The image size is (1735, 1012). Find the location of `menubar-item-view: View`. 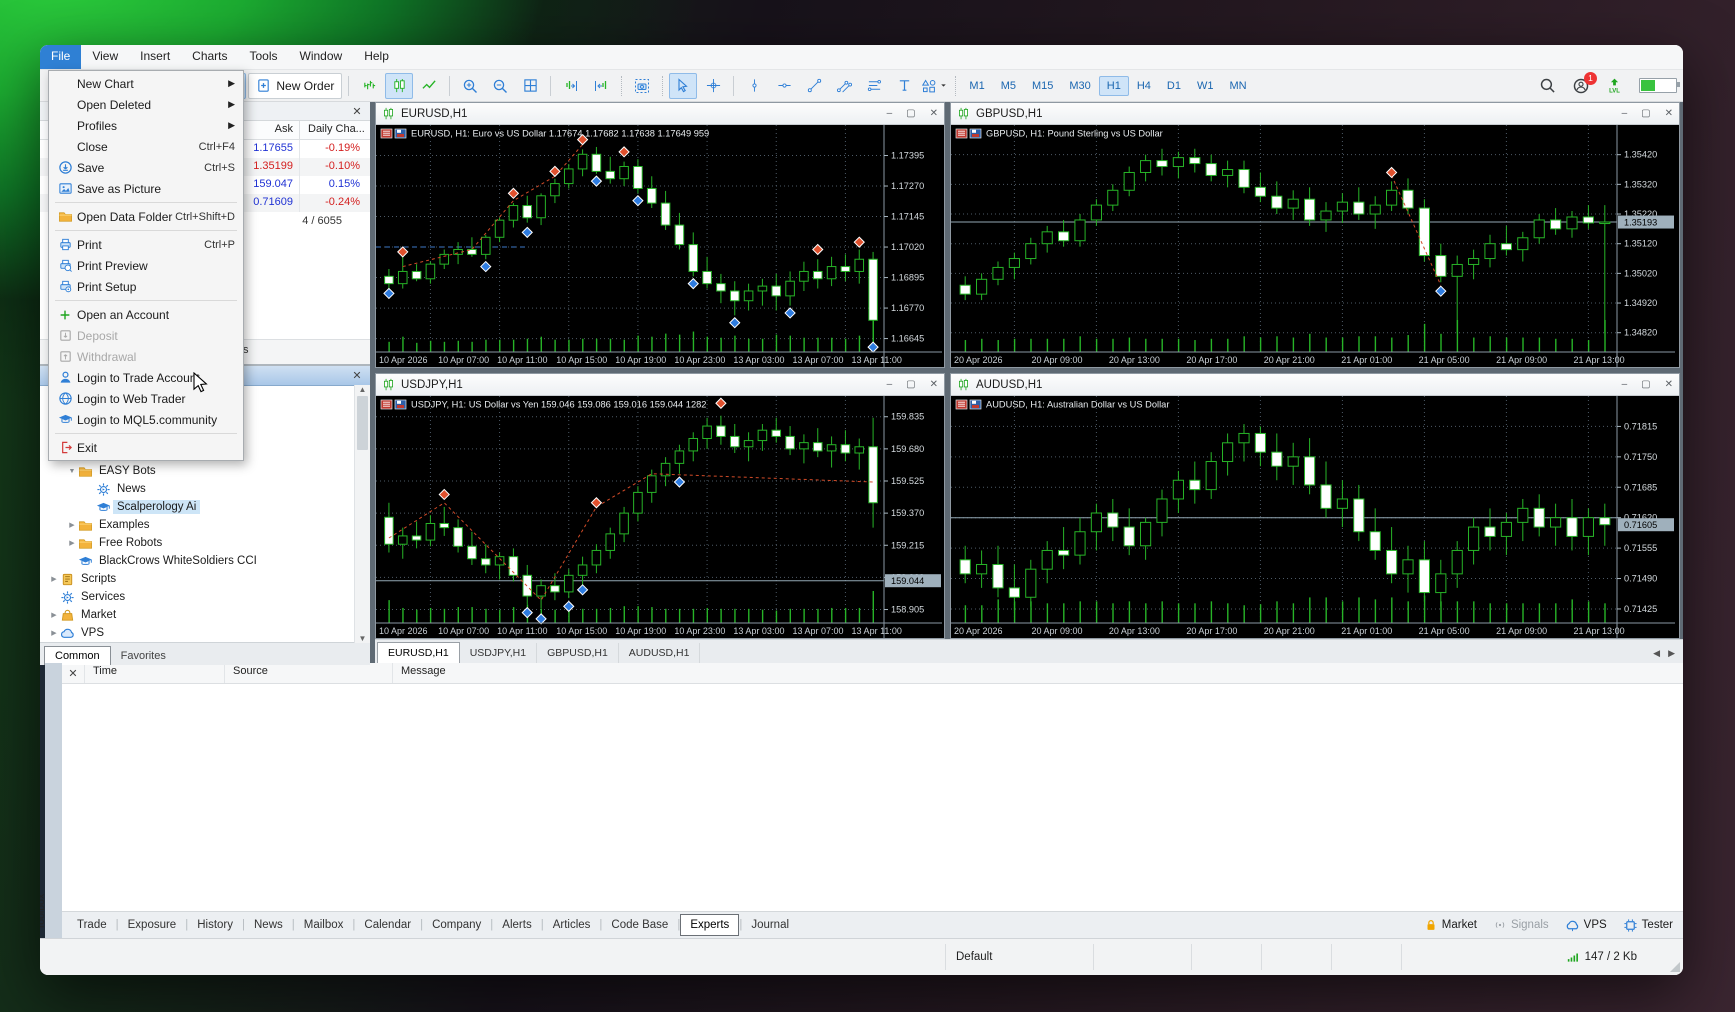

menubar-item-view: View is located at coordinates (105, 57).